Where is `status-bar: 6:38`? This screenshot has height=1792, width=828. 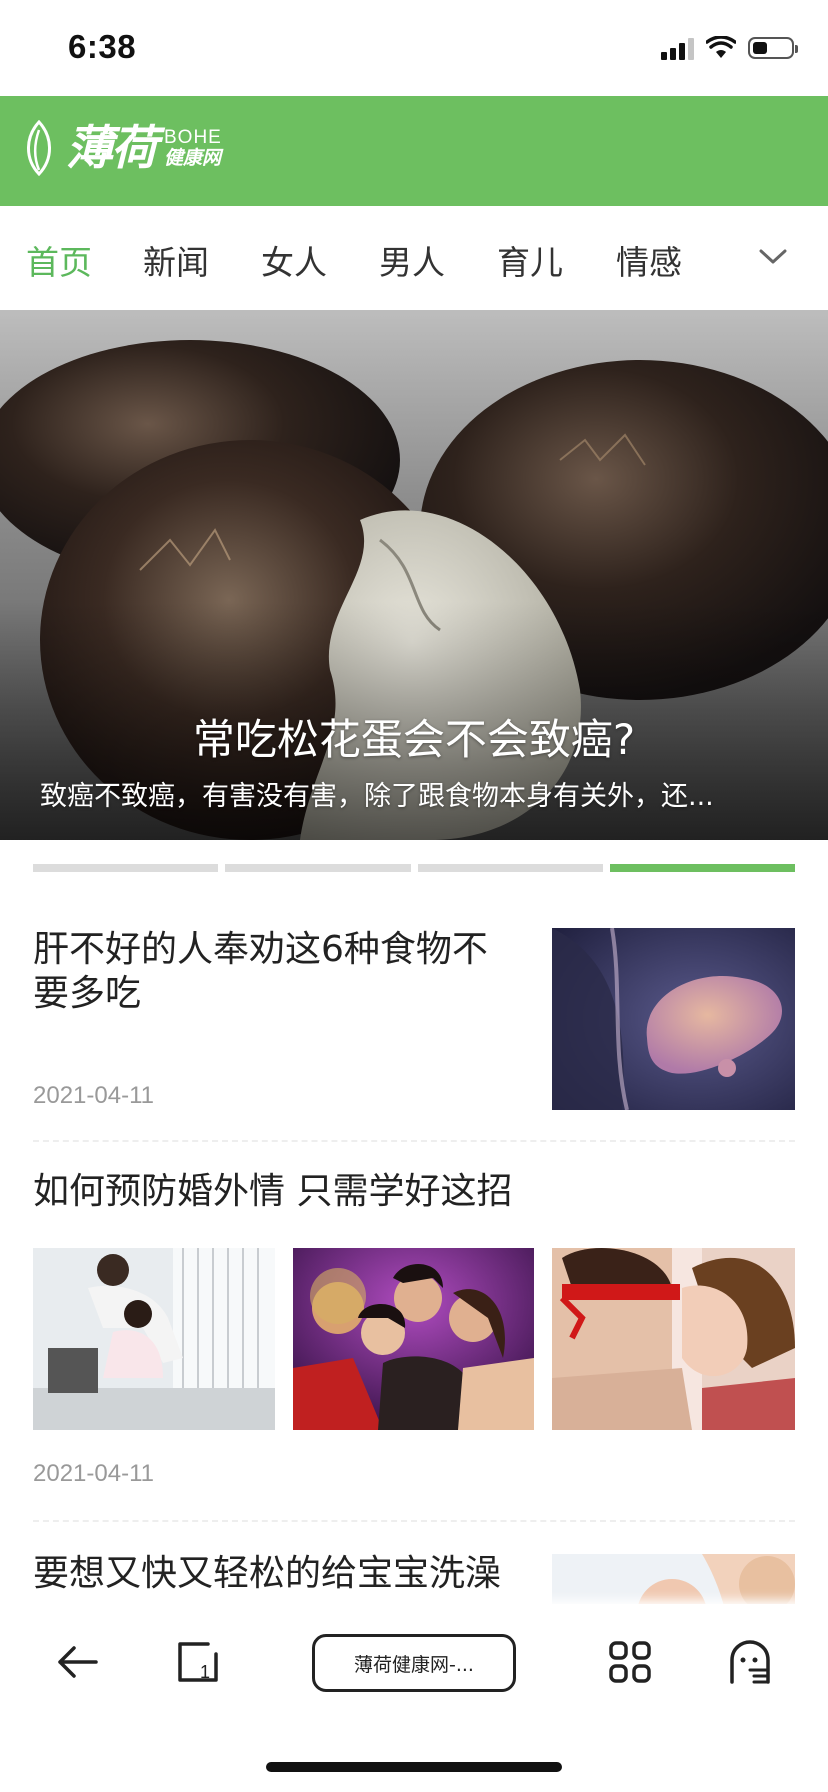
status-bar: 6:38 is located at coordinates (414, 48).